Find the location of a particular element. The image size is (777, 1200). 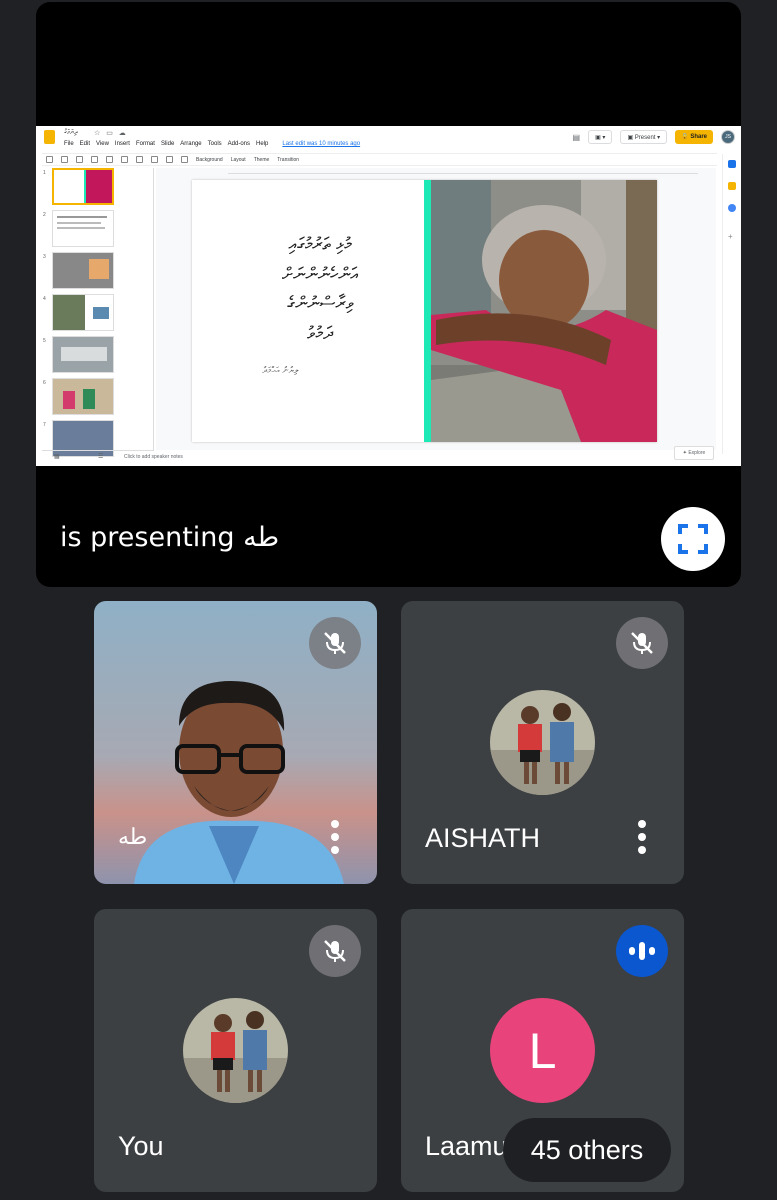

participant-tile-aishath: AISHATH is located at coordinates (542, 742).